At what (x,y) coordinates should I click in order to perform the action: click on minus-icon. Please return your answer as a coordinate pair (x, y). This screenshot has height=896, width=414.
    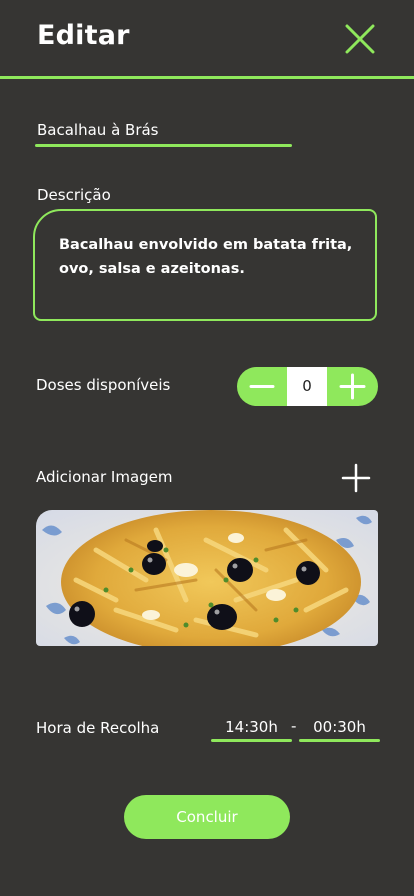
    Looking at the image, I should click on (262, 386).